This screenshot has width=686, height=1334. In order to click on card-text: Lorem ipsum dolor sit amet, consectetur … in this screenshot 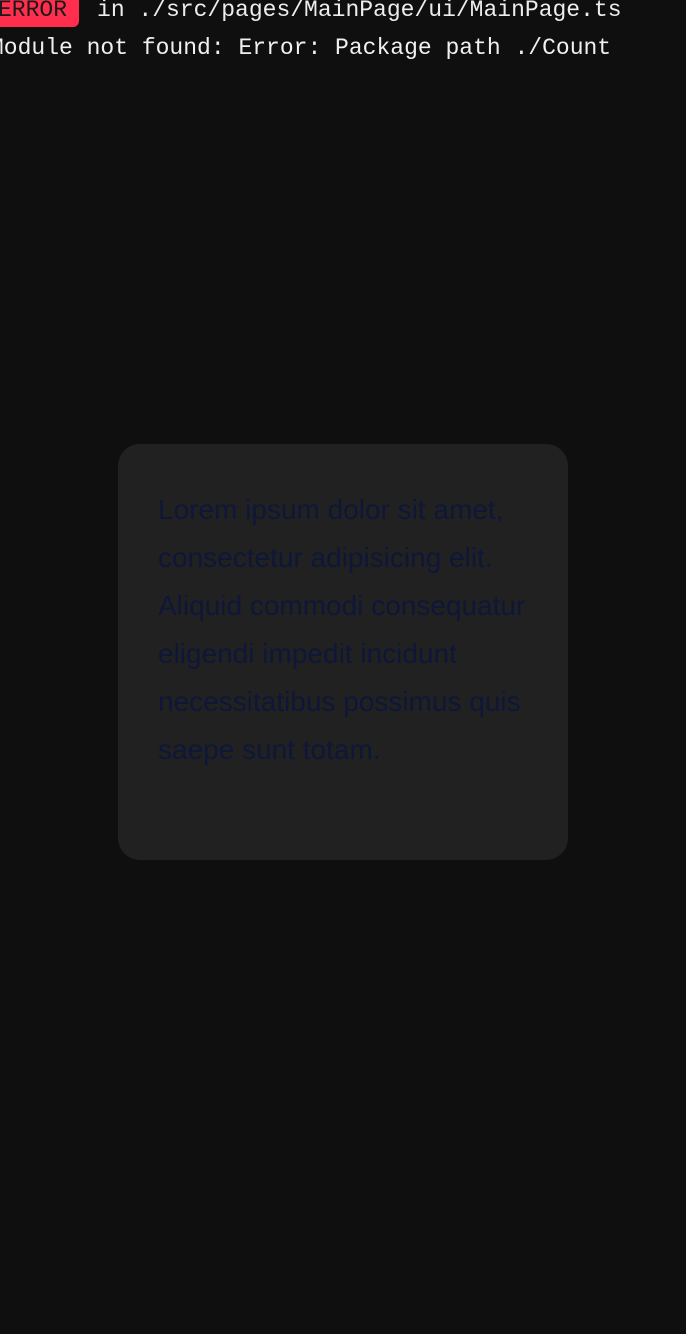, I will do `click(342, 629)`.